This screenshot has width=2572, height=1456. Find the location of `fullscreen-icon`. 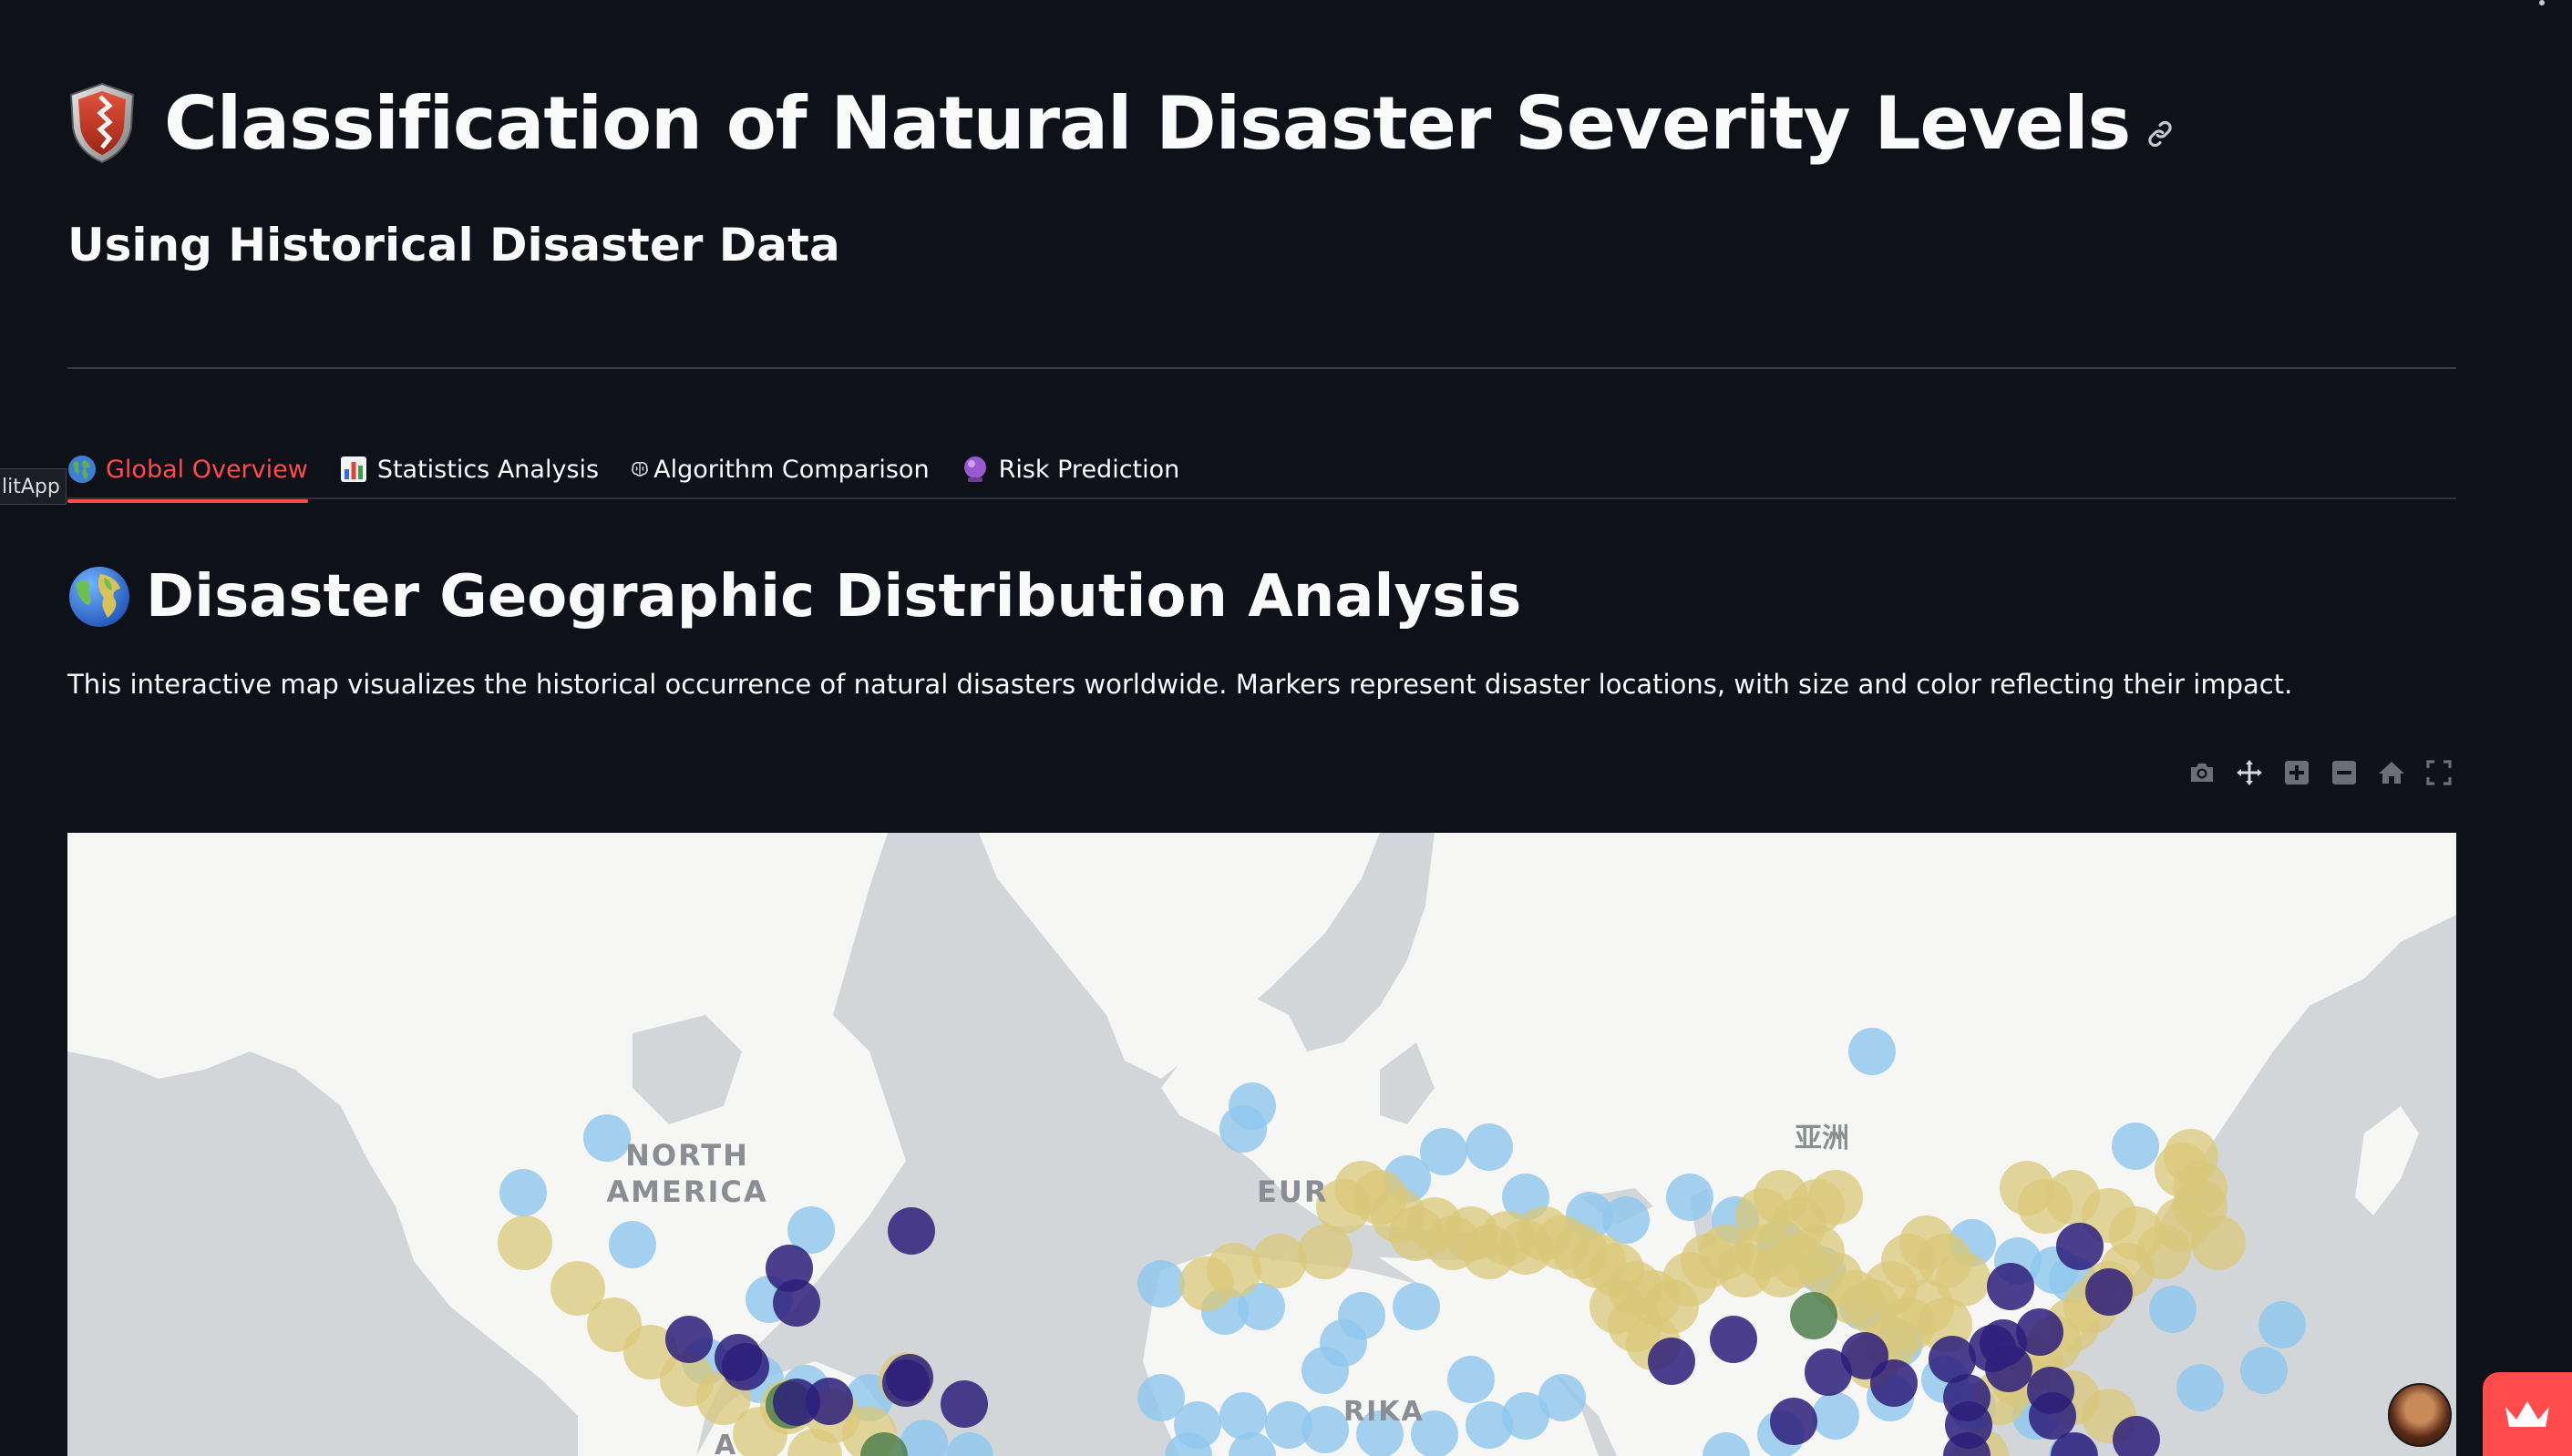

fullscreen-icon is located at coordinates (2439, 772).